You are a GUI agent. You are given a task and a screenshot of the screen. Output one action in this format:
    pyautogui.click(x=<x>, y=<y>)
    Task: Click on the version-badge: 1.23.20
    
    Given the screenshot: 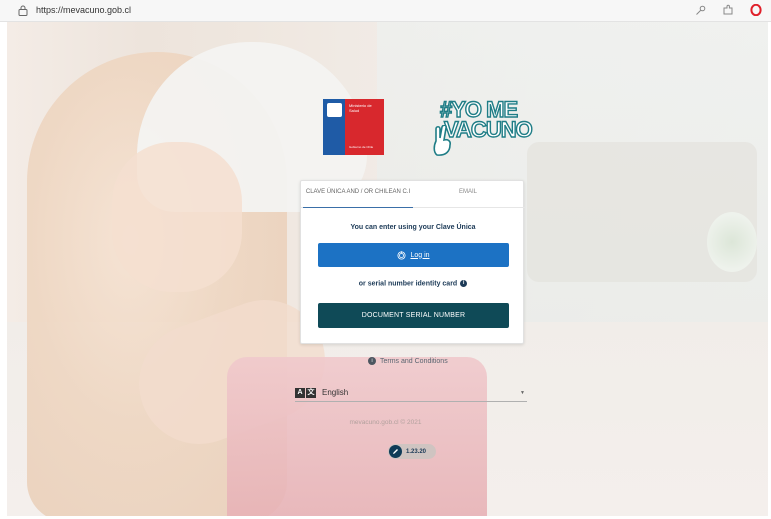 What is the action you would take?
    pyautogui.click(x=412, y=451)
    